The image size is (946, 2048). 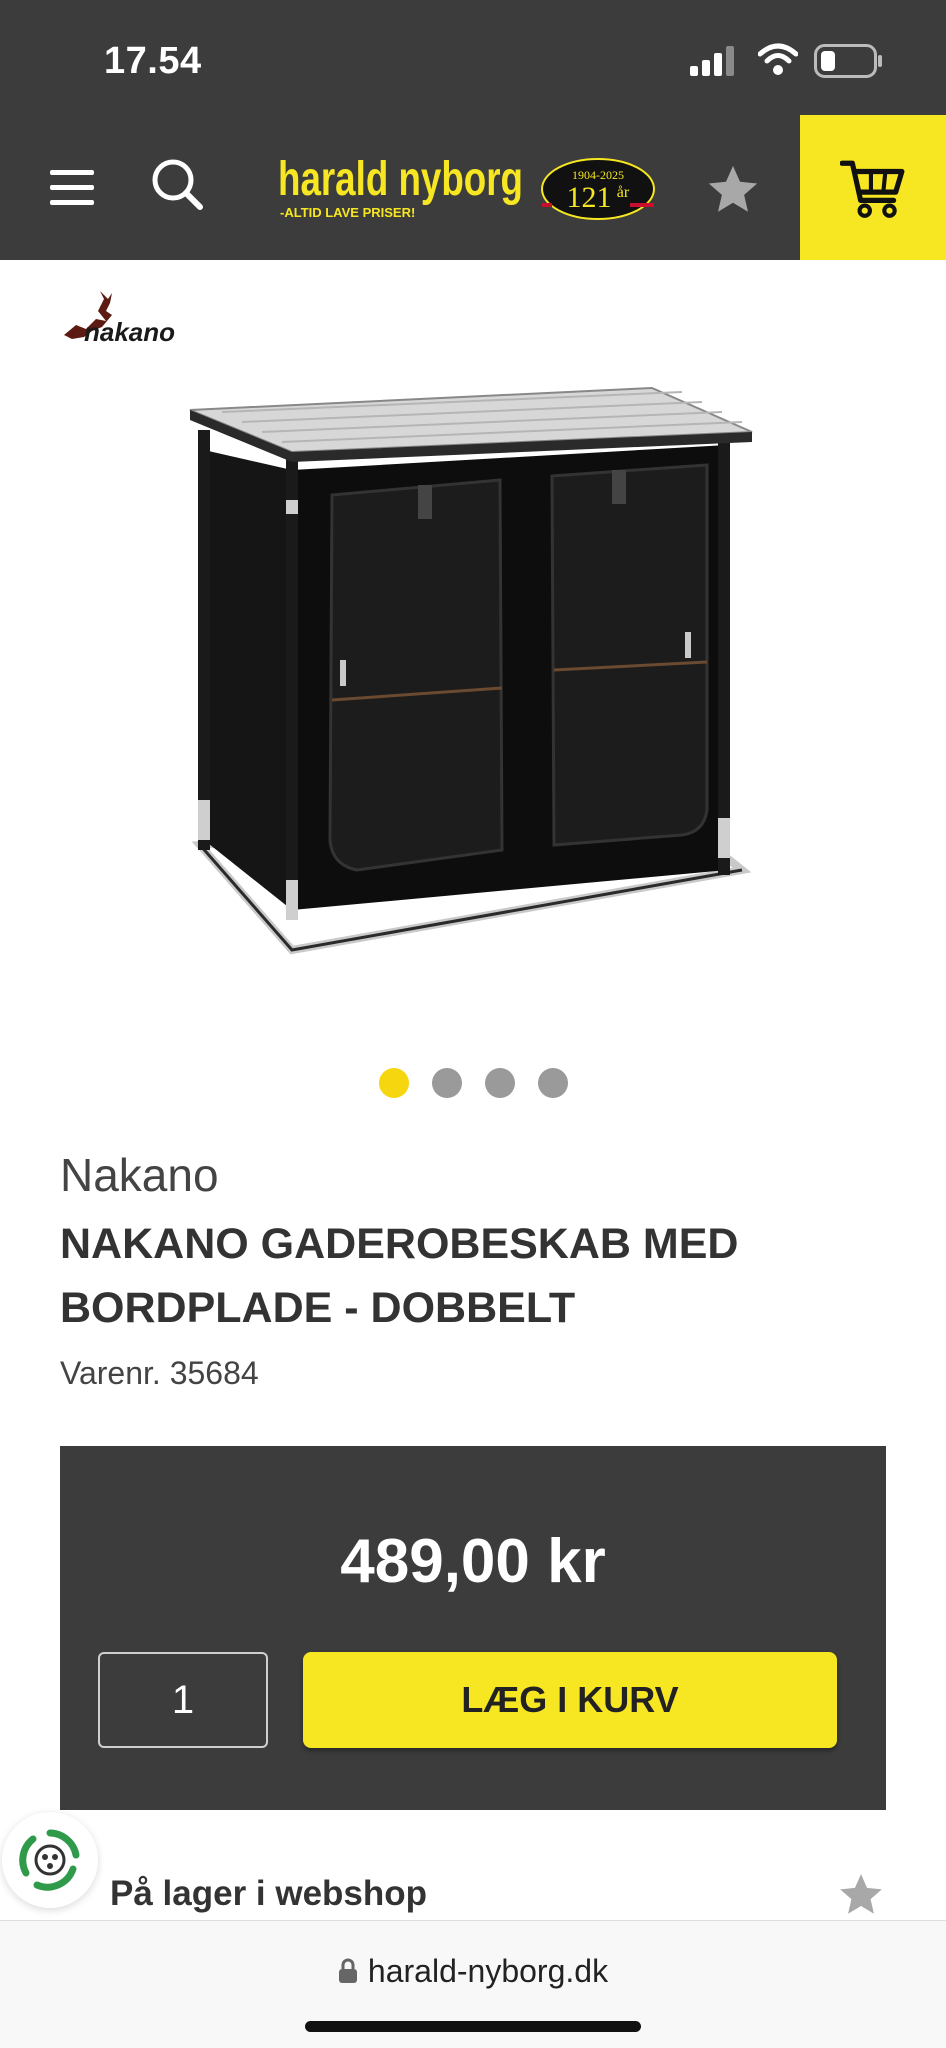 I want to click on search-icon, so click(x=177, y=184).